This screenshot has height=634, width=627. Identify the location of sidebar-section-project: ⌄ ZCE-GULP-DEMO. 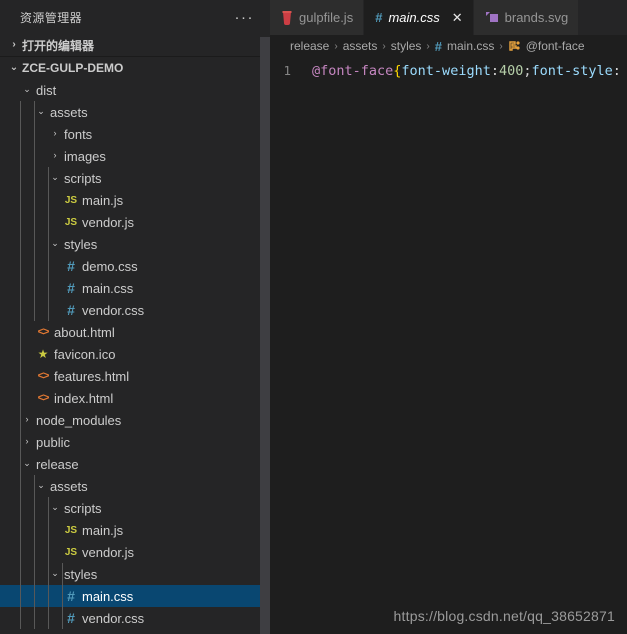
(135, 68).